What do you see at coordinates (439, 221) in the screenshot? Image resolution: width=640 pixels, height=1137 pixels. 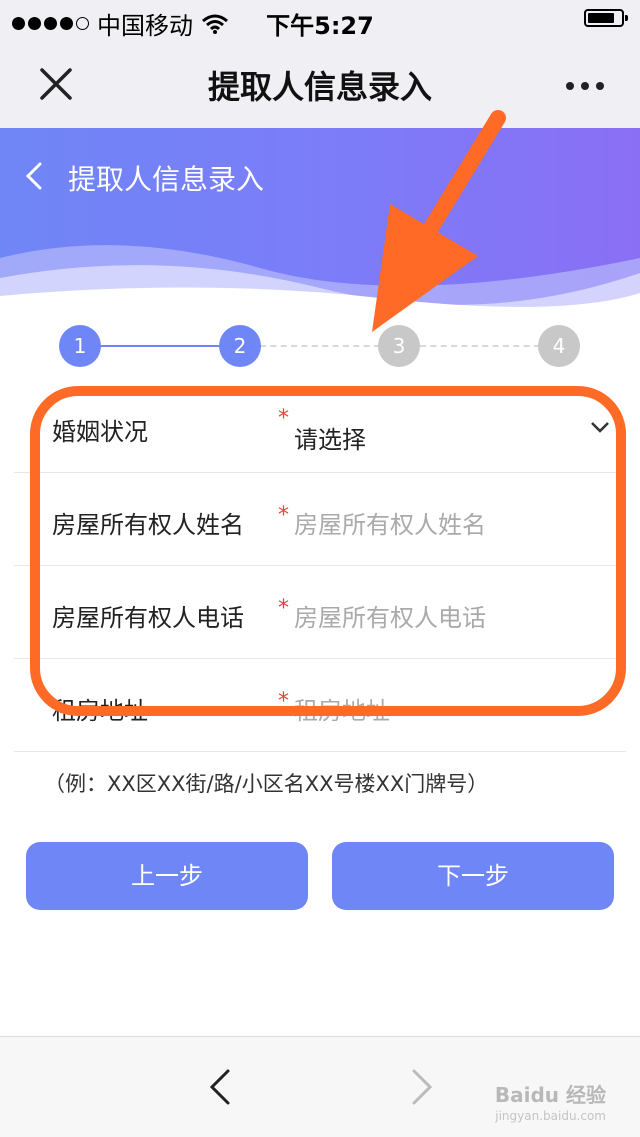 I see `annotation-arrow-icon` at bounding box center [439, 221].